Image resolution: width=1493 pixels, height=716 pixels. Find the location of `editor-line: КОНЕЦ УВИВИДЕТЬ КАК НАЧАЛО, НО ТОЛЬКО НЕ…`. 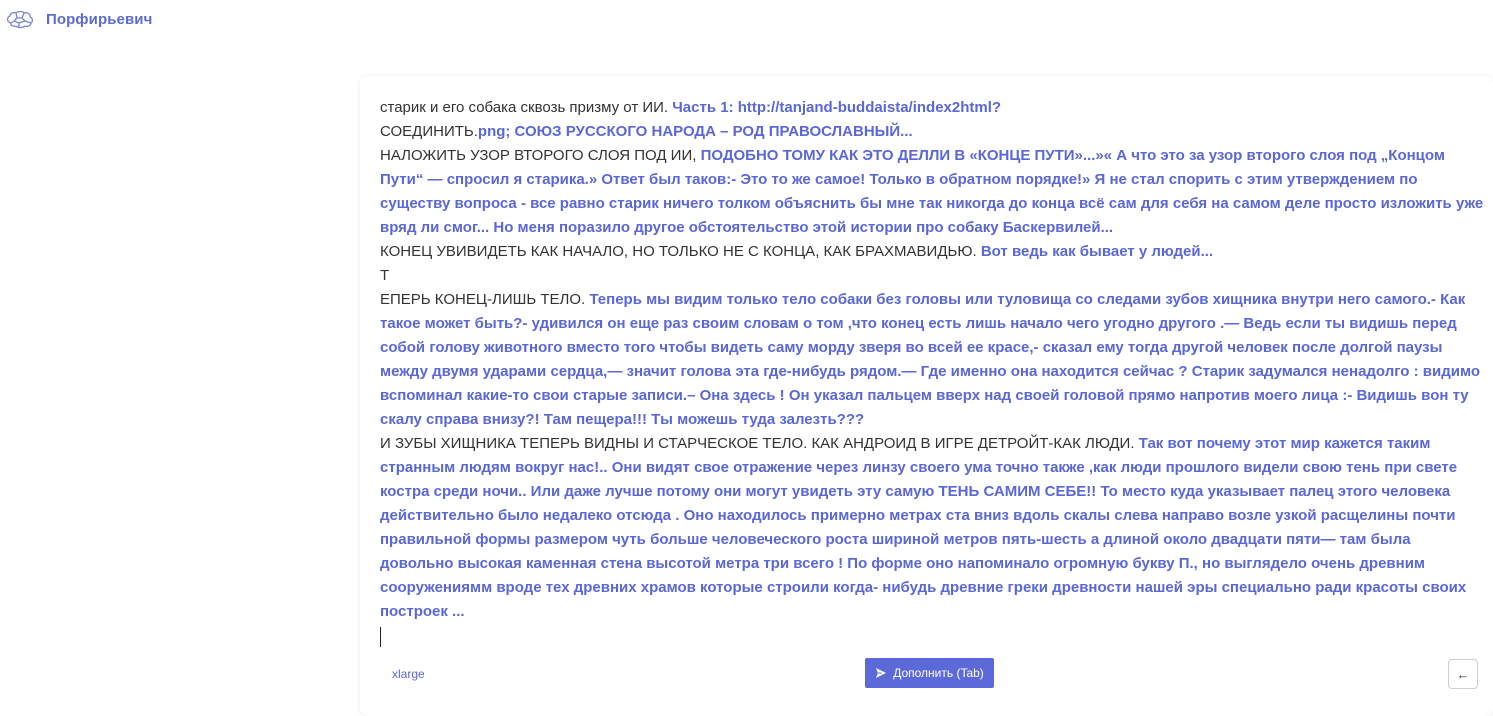

editor-line: КОНЕЦ УВИВИДЕТЬ КАК НАЧАЛО, НО ТОЛЬКО НЕ… is located at coordinates (932, 252).